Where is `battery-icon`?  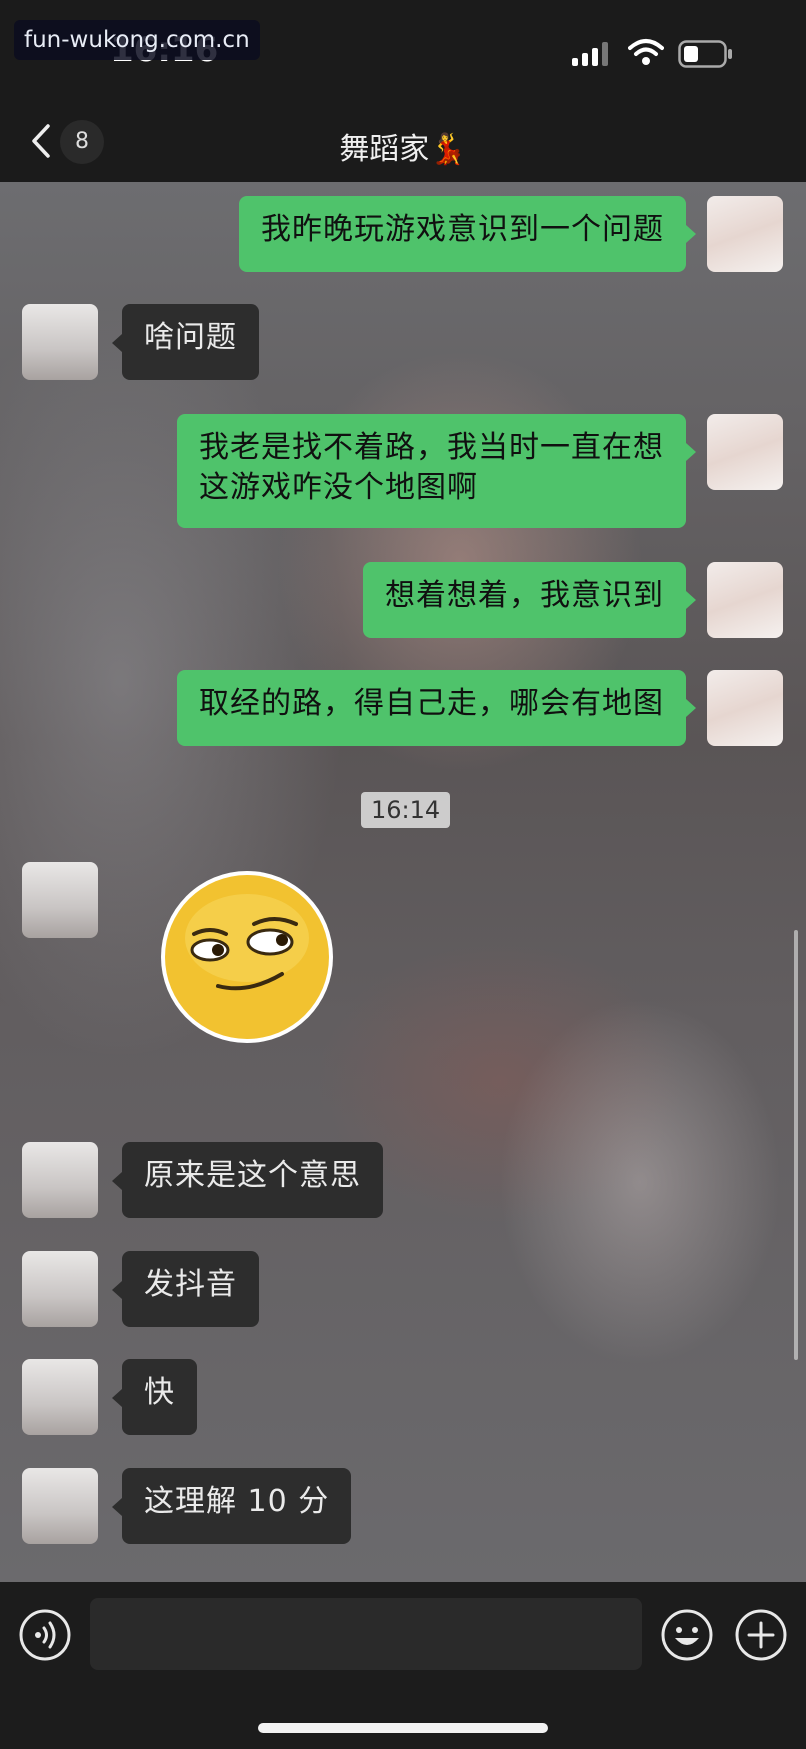
battery-icon is located at coordinates (705, 54).